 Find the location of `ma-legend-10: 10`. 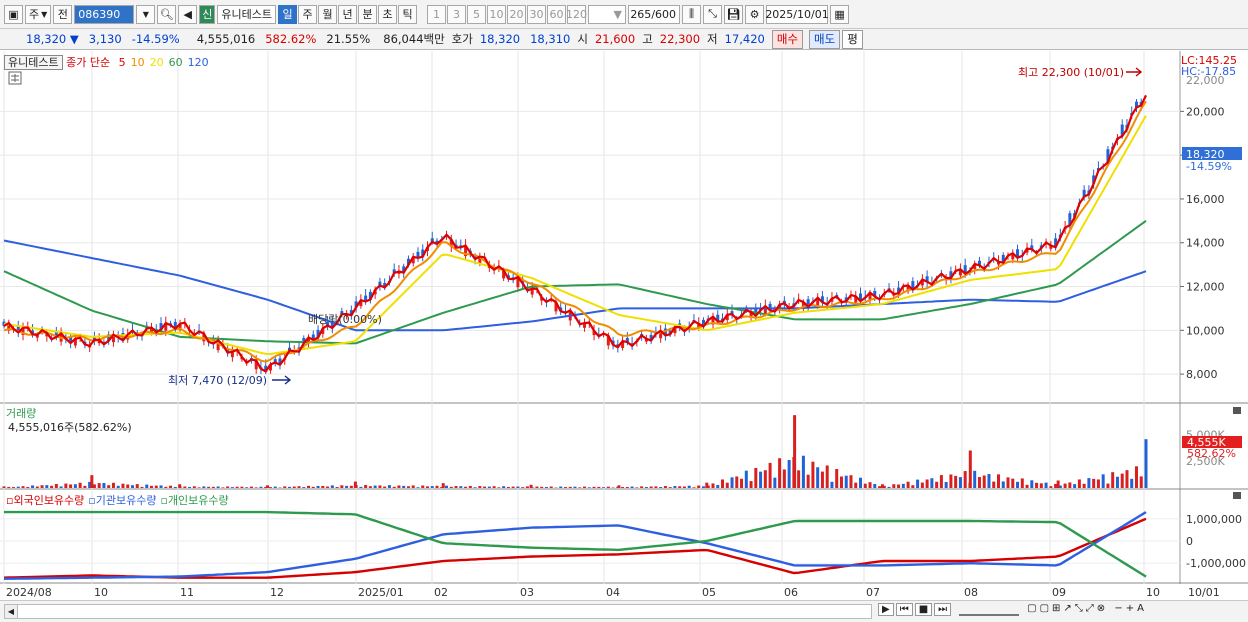

ma-legend-10: 10 is located at coordinates (138, 62).